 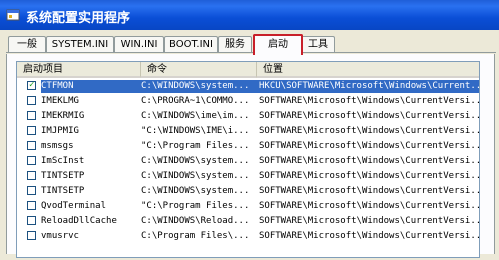 I want to click on title-bar: 系统配置实用程序, so click(x=249, y=15).